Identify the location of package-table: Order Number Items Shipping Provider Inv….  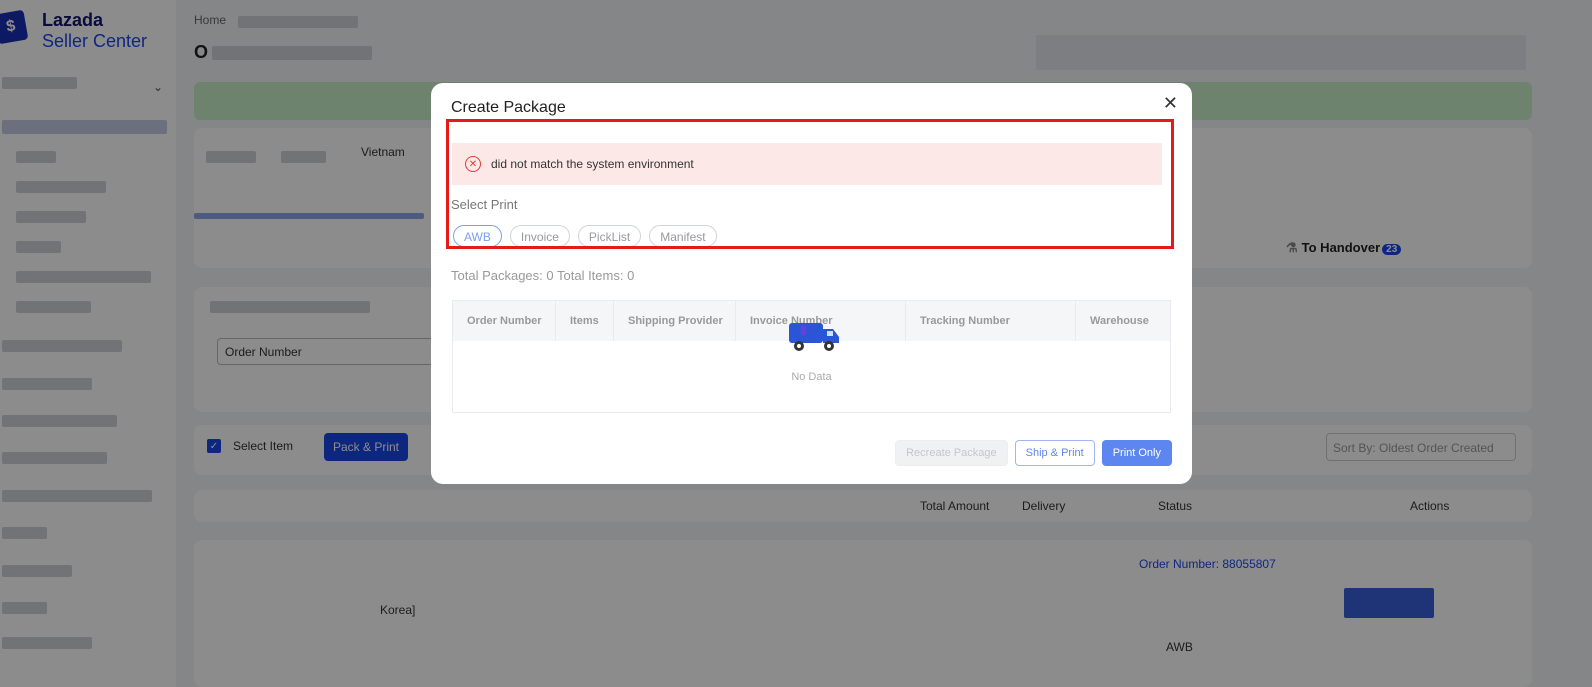
(811, 356).